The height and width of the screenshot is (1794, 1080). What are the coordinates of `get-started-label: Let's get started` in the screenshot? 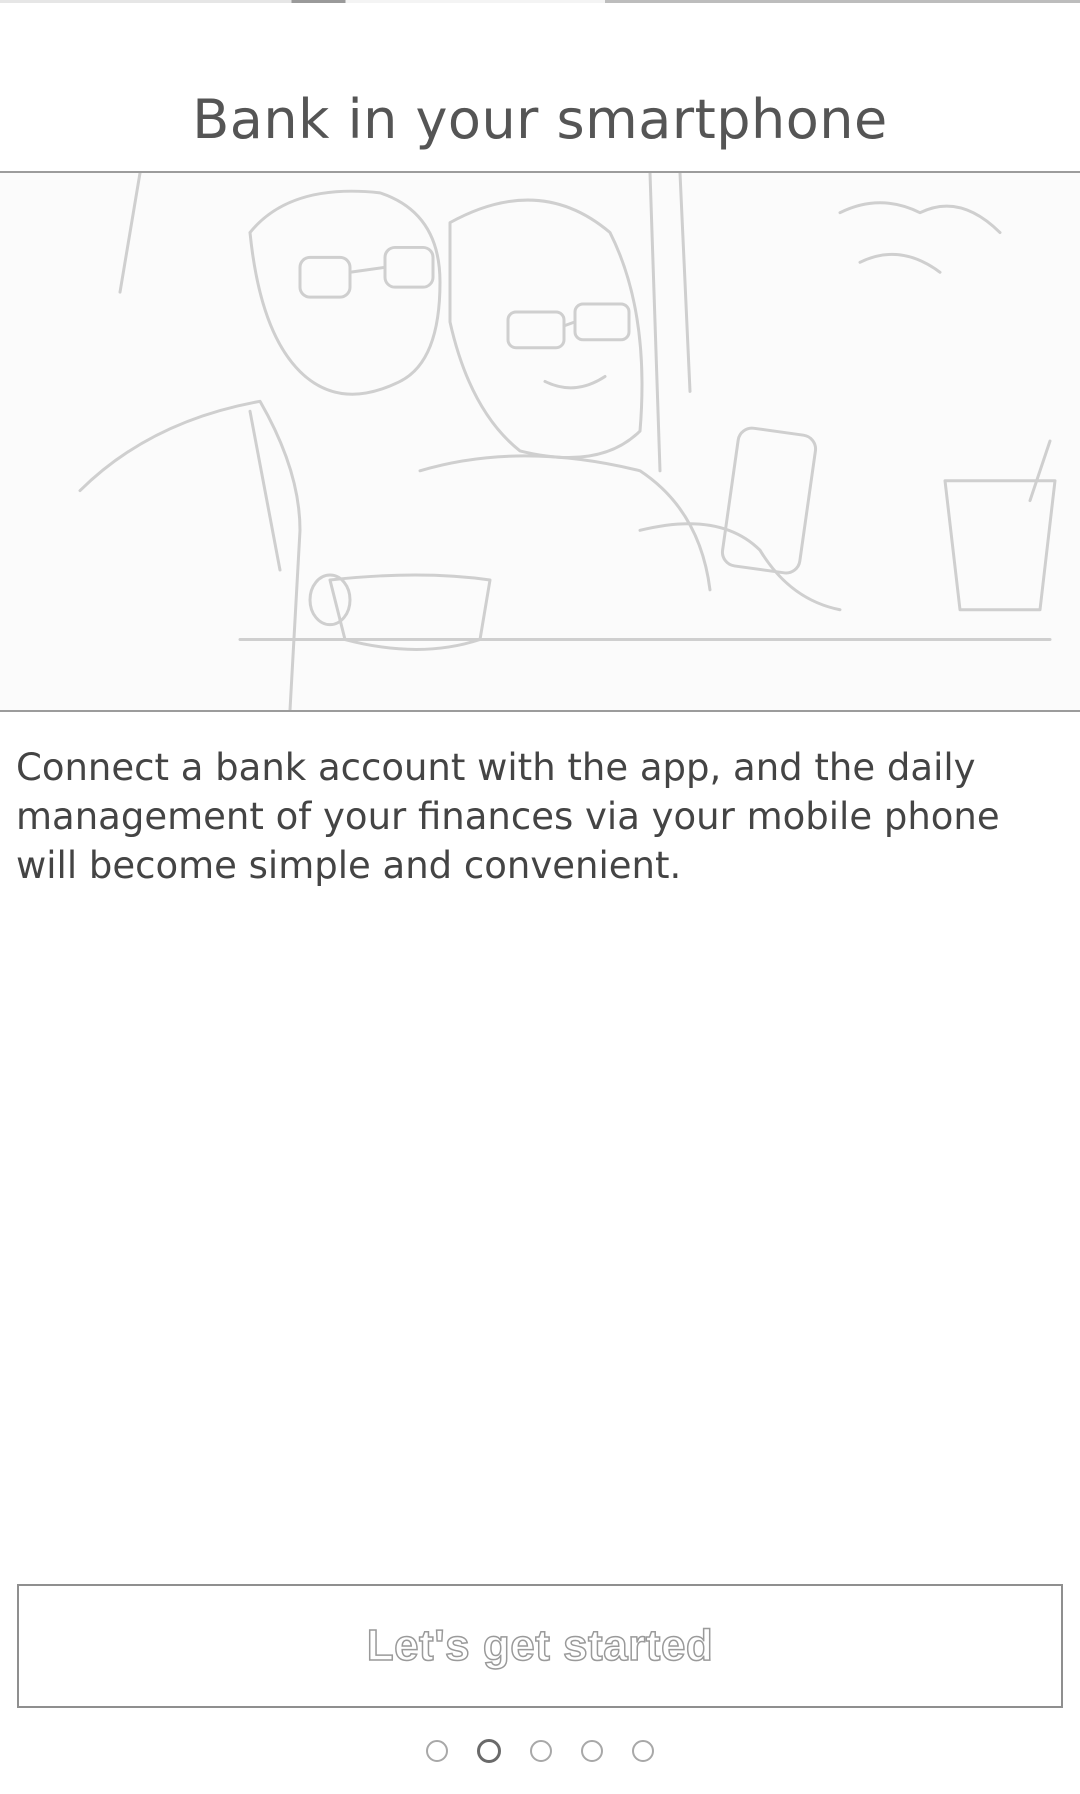 It's located at (540, 1645).